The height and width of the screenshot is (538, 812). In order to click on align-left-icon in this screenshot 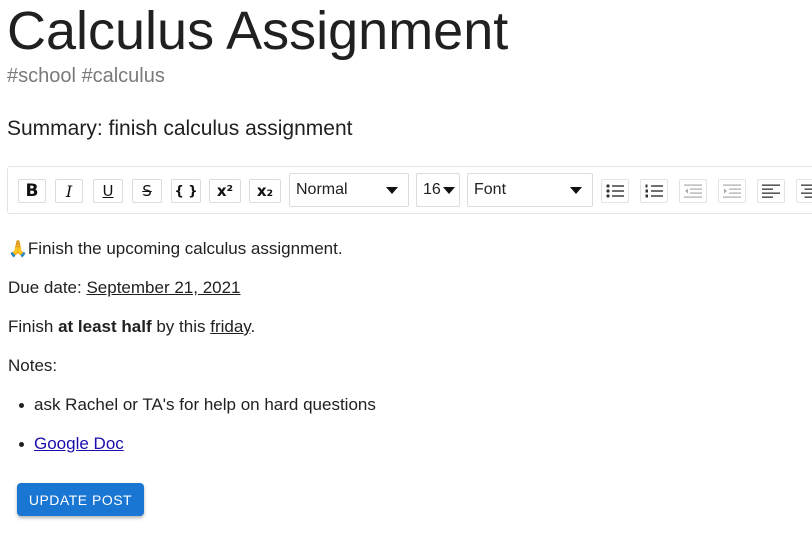, I will do `click(771, 191)`.